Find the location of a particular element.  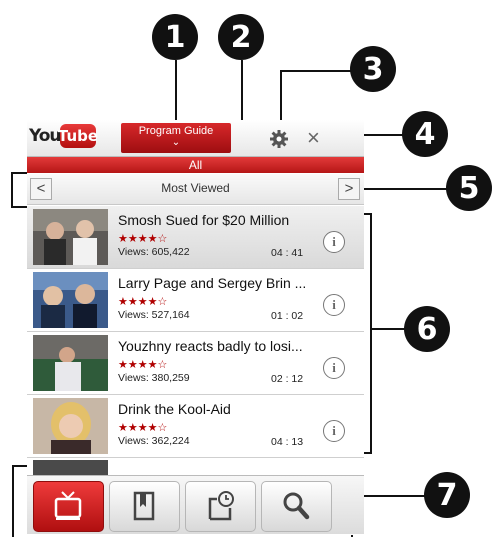

callout-1: 1 is located at coordinates (175, 37).